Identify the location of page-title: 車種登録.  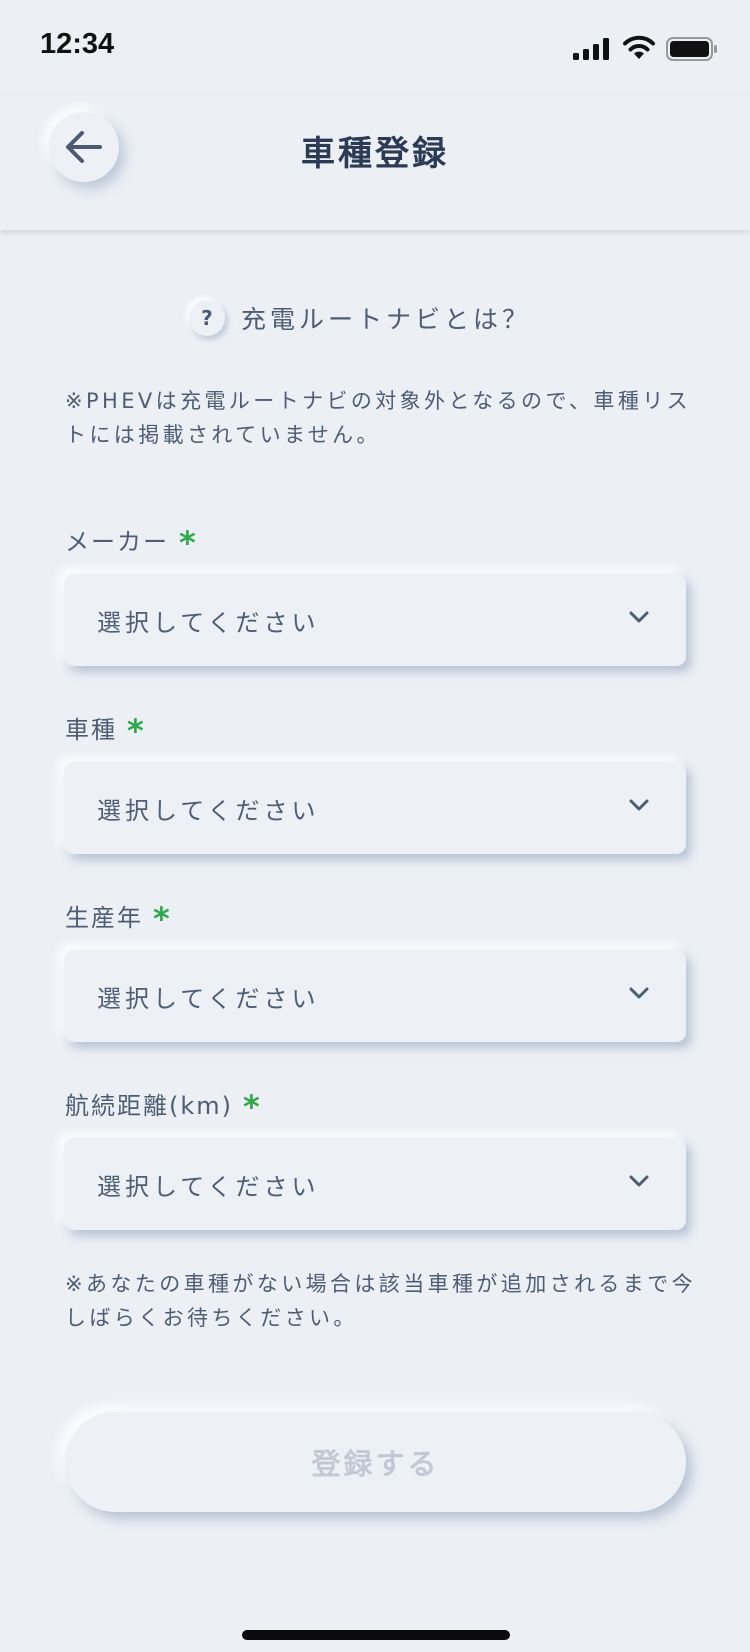
(375, 154).